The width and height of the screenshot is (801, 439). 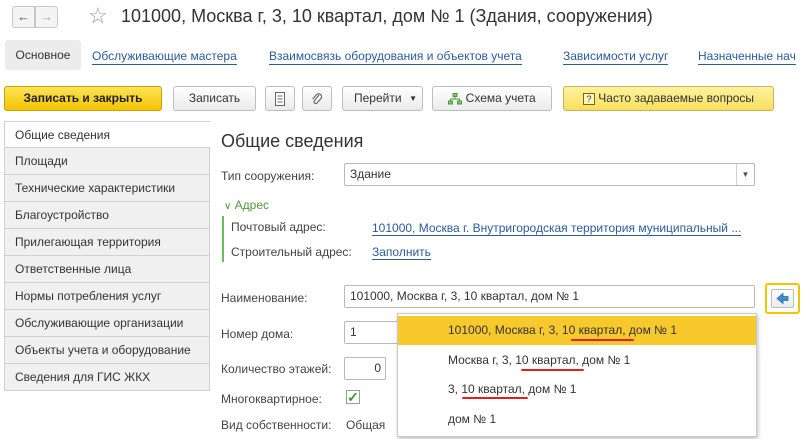 I want to click on forward-button: →, so click(x=46, y=17).